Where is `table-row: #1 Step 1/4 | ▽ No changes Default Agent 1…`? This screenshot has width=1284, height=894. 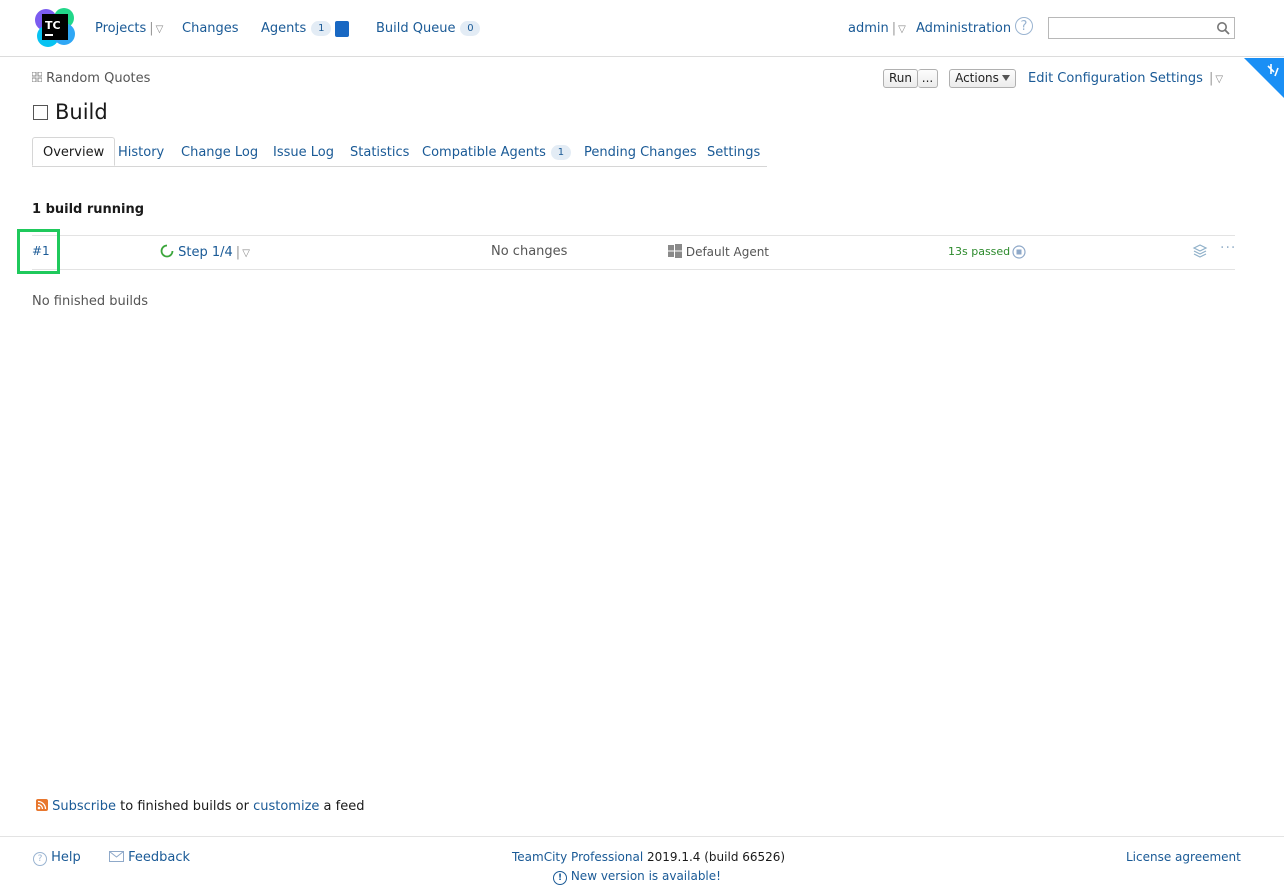 table-row: #1 Step 1/4 | ▽ No changes Default Agent 1… is located at coordinates (633, 252).